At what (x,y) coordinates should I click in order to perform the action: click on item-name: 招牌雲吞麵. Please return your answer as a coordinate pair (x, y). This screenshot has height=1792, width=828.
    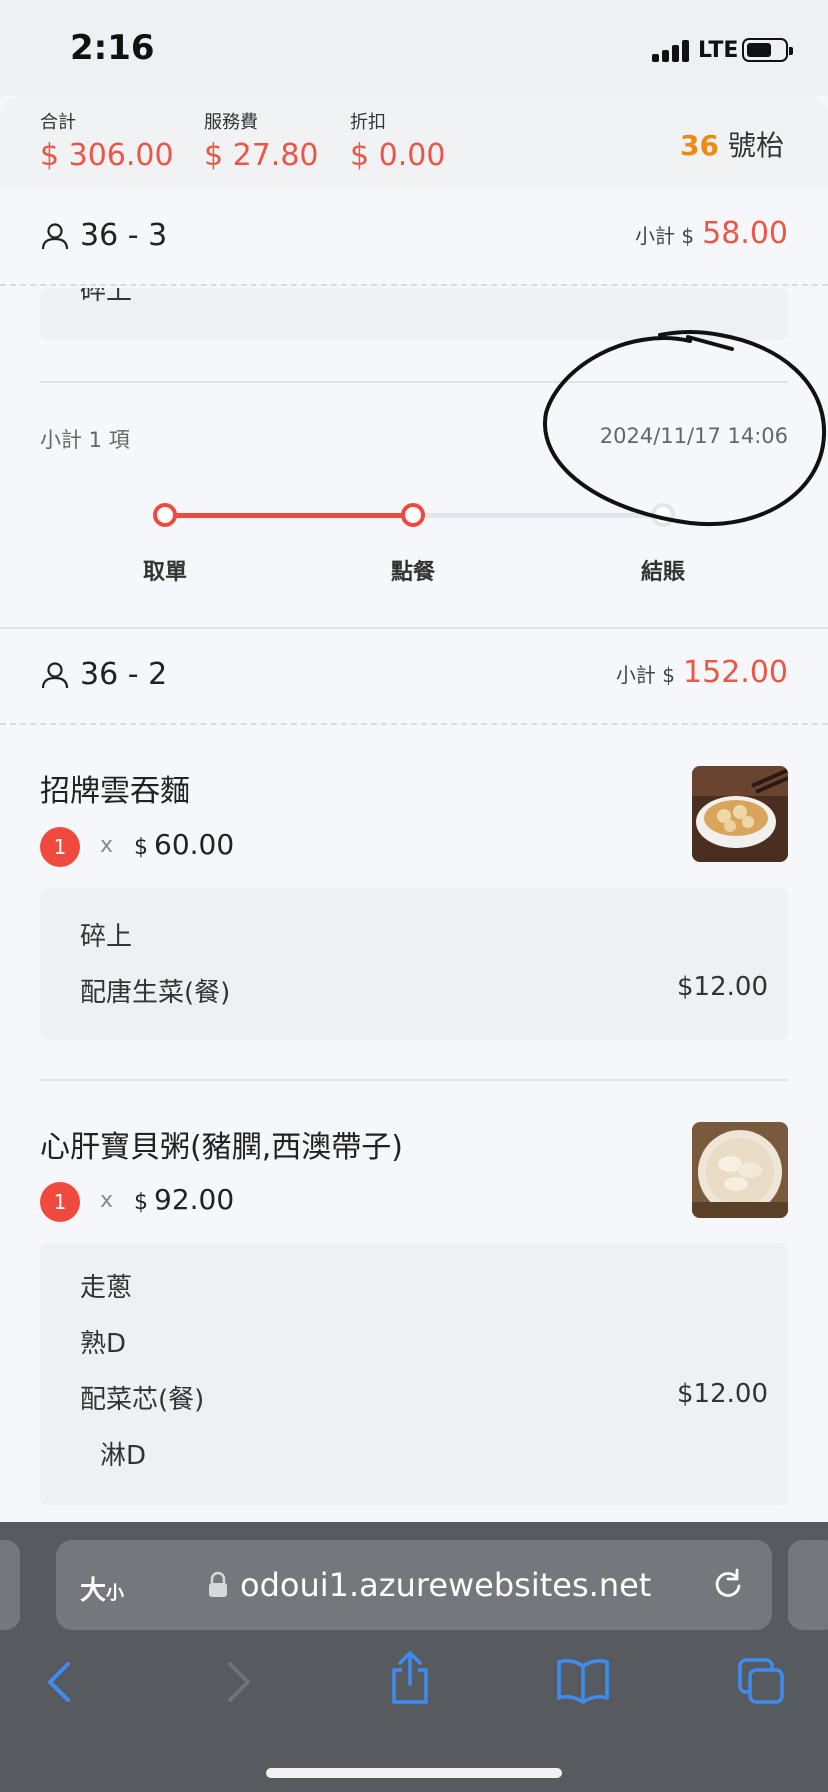
    Looking at the image, I should click on (115, 788).